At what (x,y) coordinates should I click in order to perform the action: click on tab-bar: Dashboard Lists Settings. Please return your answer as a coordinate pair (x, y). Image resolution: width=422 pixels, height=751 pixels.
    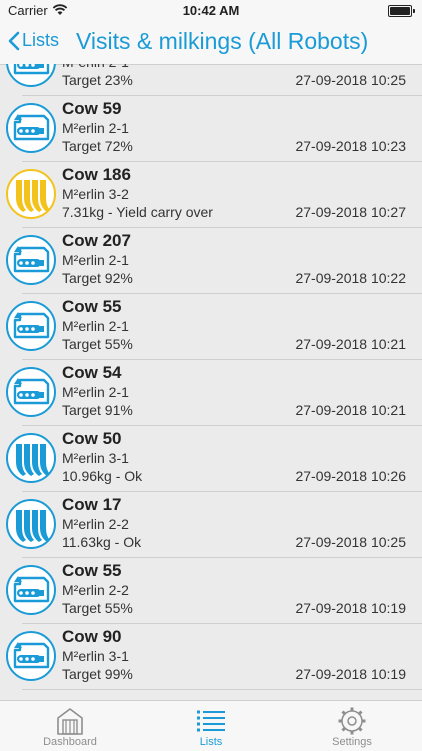
    Looking at the image, I should click on (211, 725).